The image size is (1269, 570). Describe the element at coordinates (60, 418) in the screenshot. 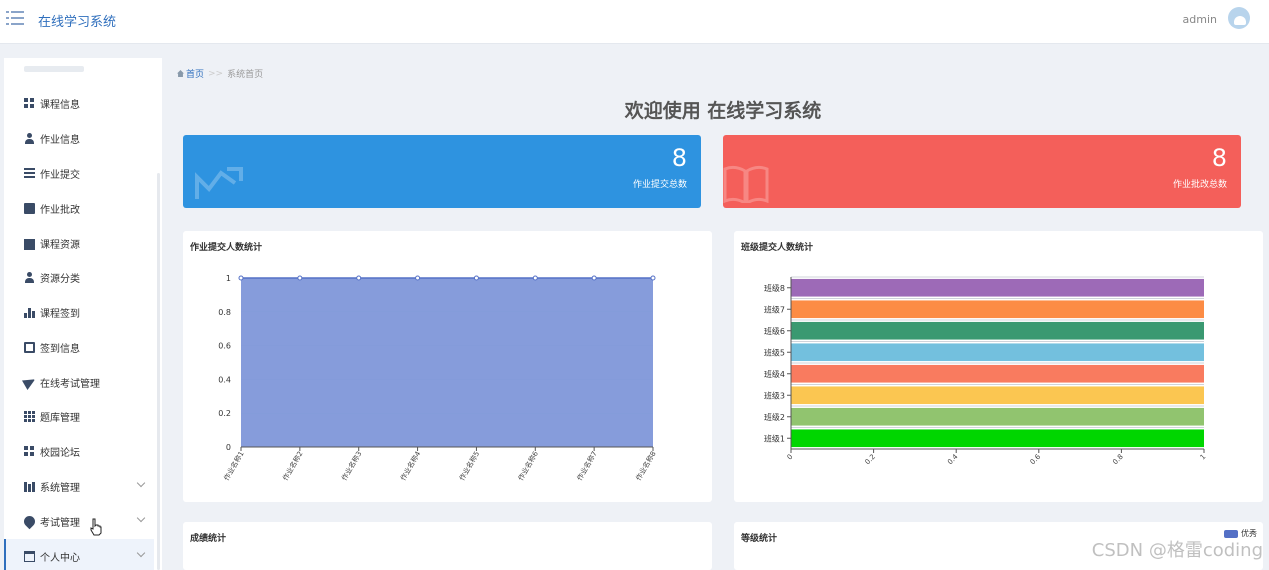

I see `sidebar-item-label: 题库管理` at that location.